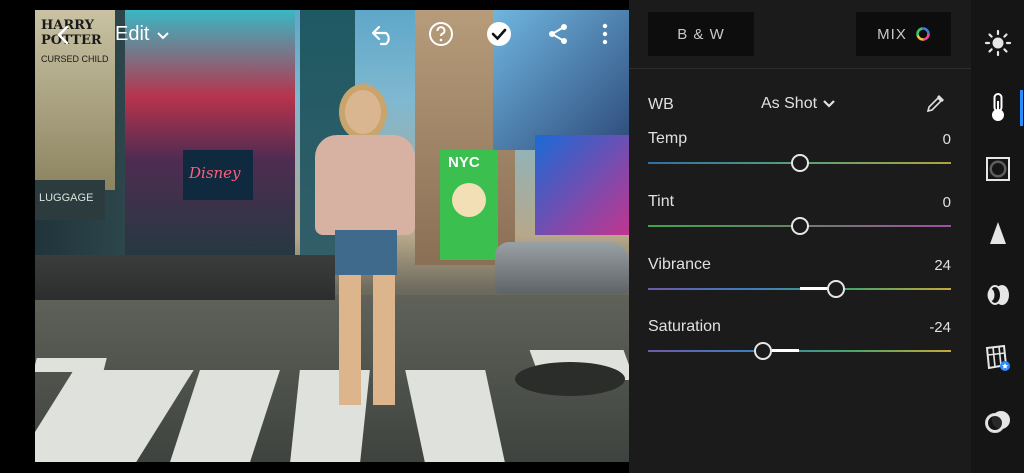 Image resolution: width=1024 pixels, height=473 pixels. What do you see at coordinates (350, 340) in the screenshot?
I see `left-leg` at bounding box center [350, 340].